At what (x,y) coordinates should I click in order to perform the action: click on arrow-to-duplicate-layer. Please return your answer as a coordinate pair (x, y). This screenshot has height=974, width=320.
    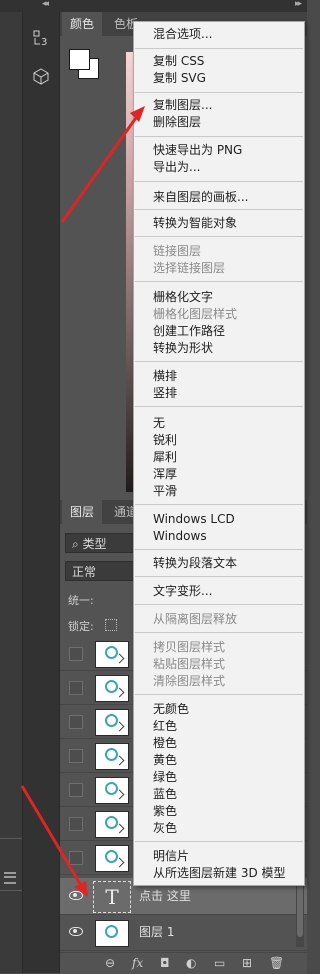
    Looking at the image, I should click on (102, 164).